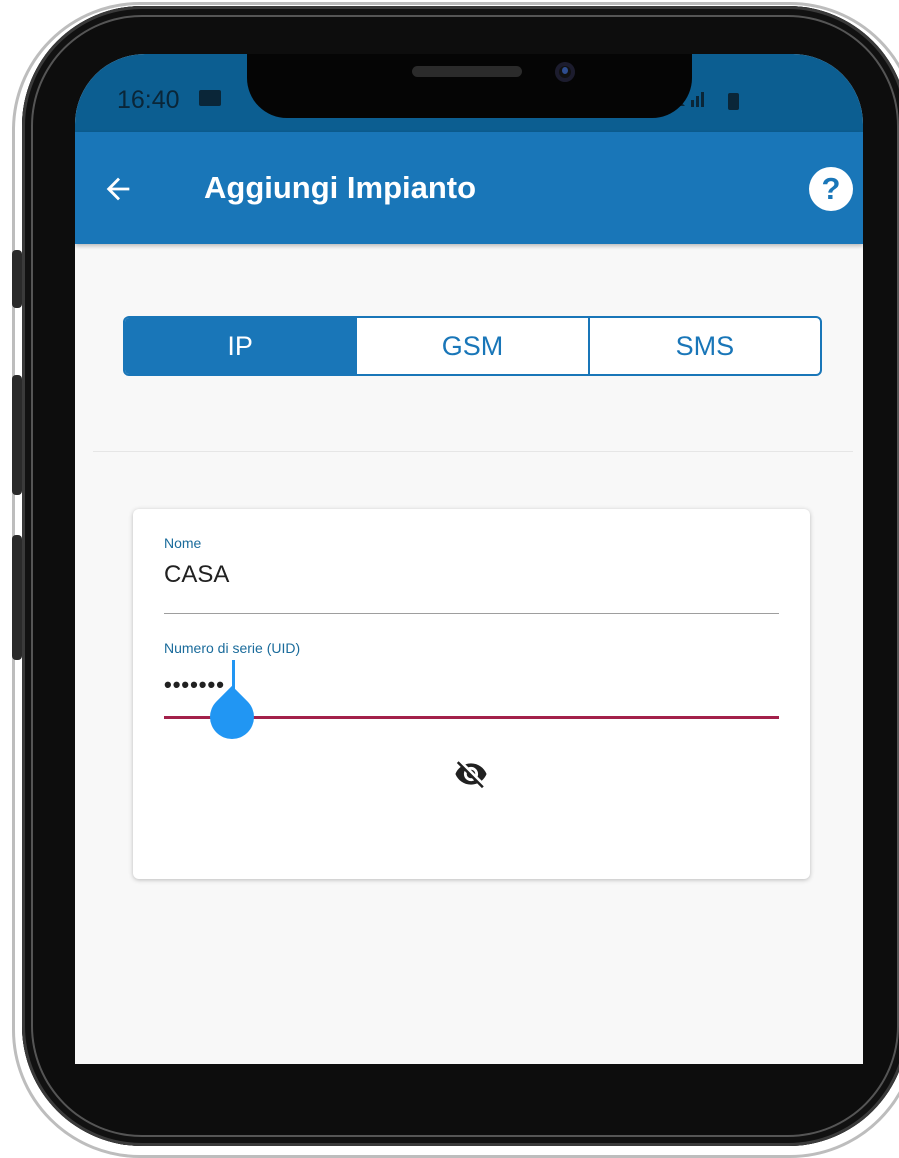 This screenshot has height=1158, width=899. Describe the element at coordinates (340, 187) in the screenshot. I see `page-title: Aggiungi Impianto` at that location.